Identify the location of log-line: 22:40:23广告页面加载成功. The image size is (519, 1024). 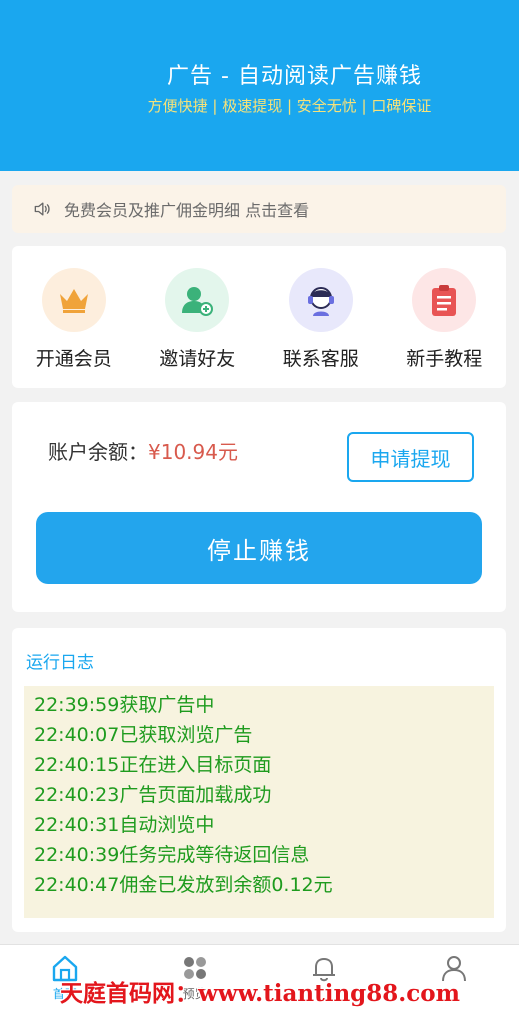
(153, 795).